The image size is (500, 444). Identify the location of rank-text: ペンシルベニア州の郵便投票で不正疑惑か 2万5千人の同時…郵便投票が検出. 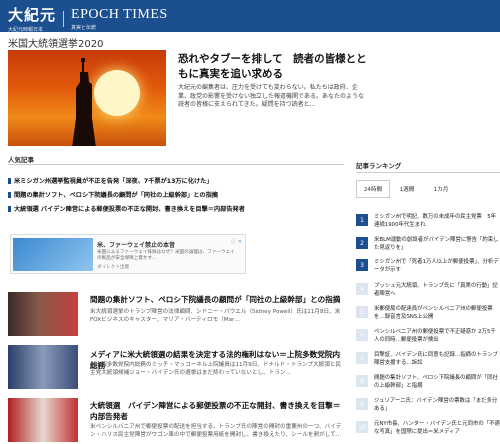
(437, 336).